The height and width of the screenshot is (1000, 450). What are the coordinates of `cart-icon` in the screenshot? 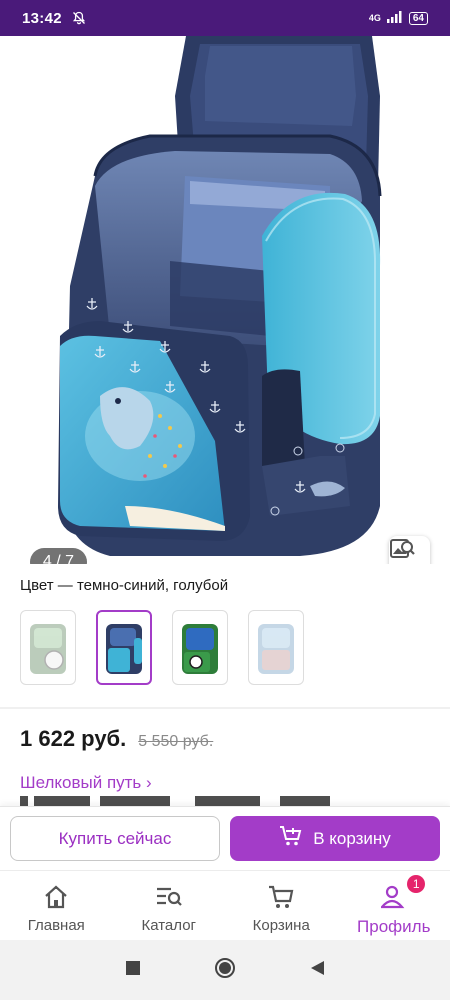 It's located at (281, 897).